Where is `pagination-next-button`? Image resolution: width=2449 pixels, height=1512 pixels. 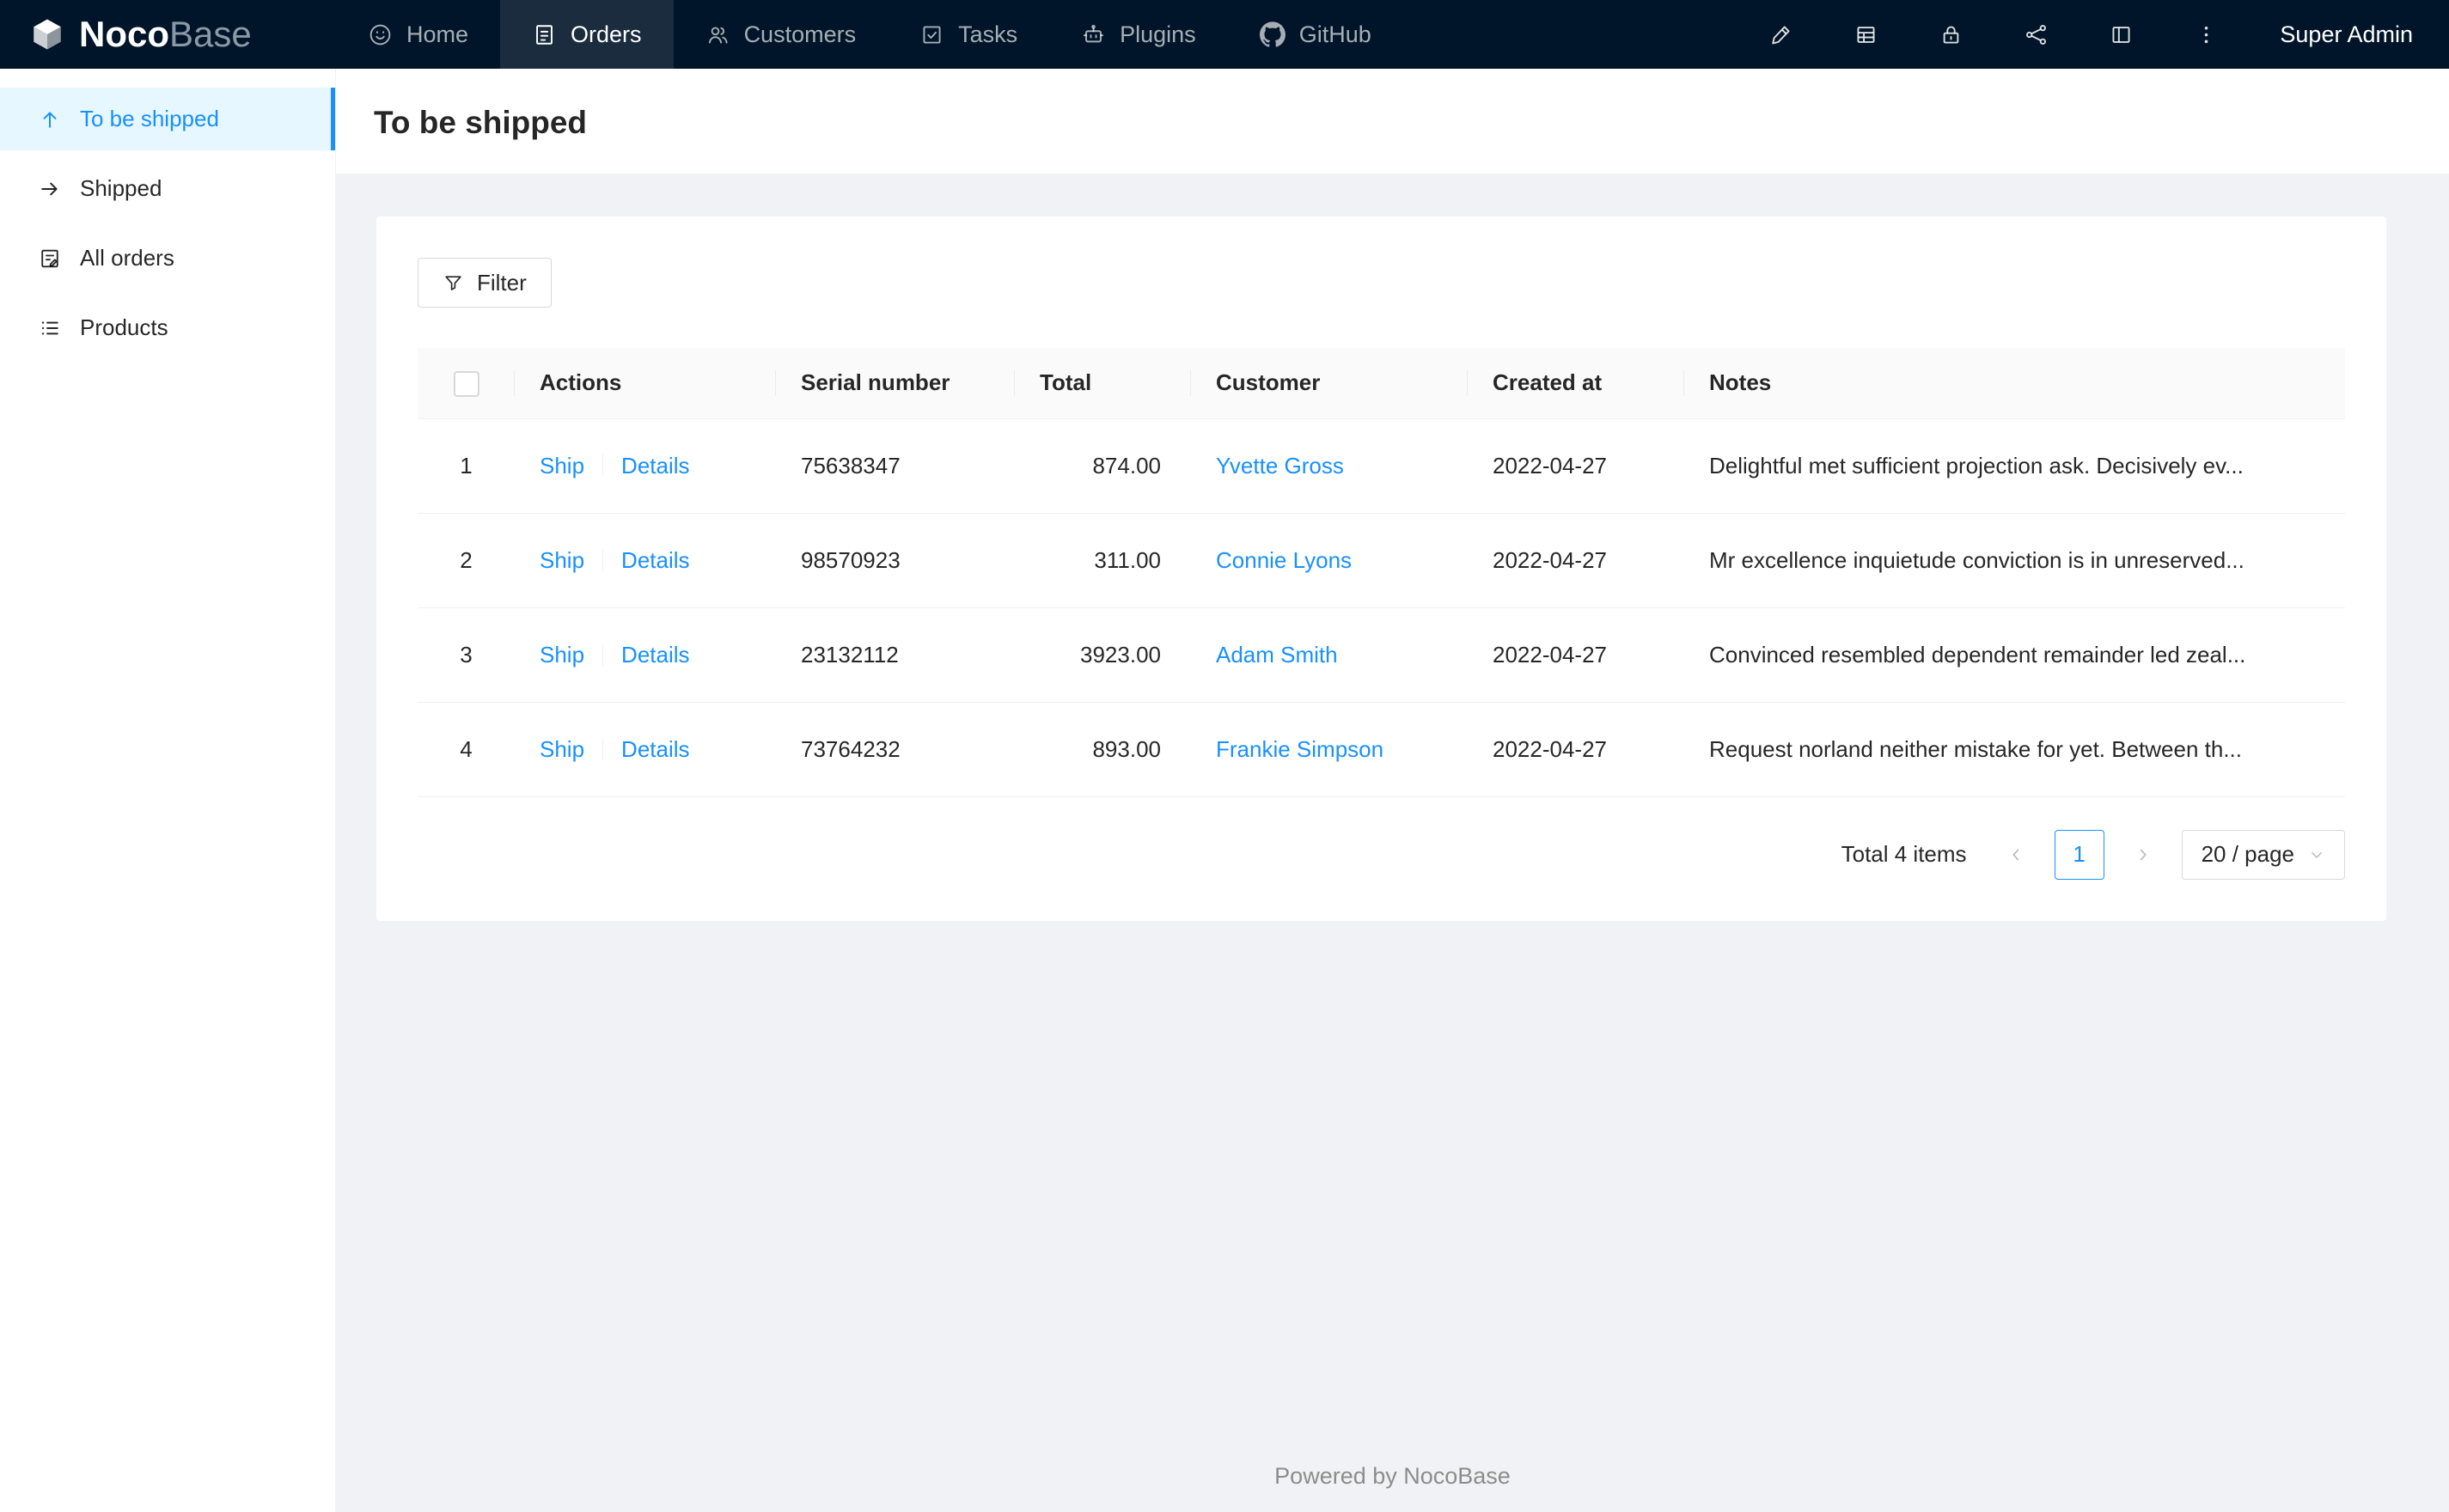
pagination-next-button is located at coordinates (2143, 855).